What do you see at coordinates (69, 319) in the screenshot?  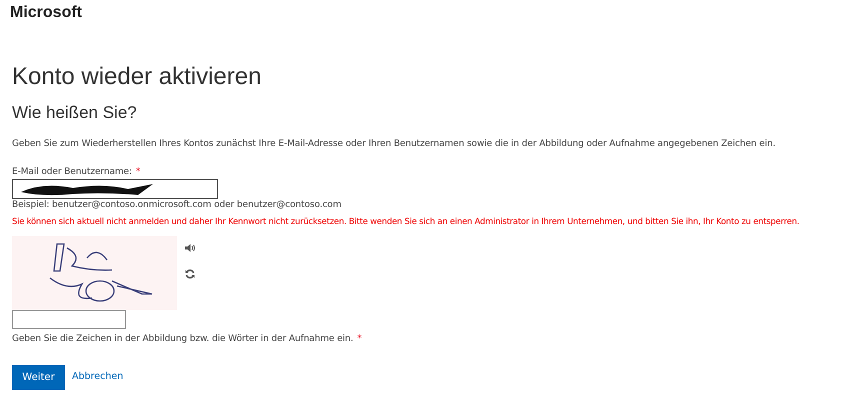 I see `captcha-field` at bounding box center [69, 319].